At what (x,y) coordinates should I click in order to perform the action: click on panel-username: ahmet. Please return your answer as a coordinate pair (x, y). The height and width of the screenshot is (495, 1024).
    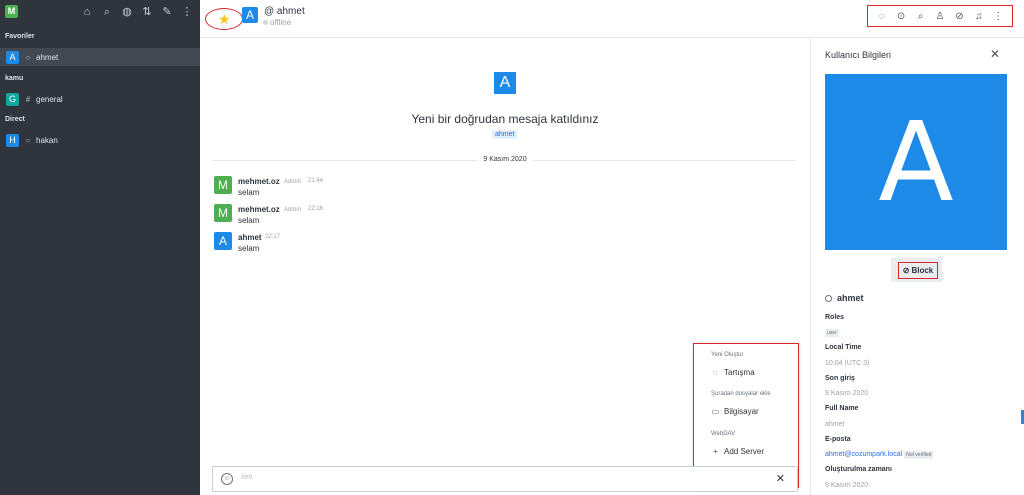
    Looking at the image, I should click on (844, 298).